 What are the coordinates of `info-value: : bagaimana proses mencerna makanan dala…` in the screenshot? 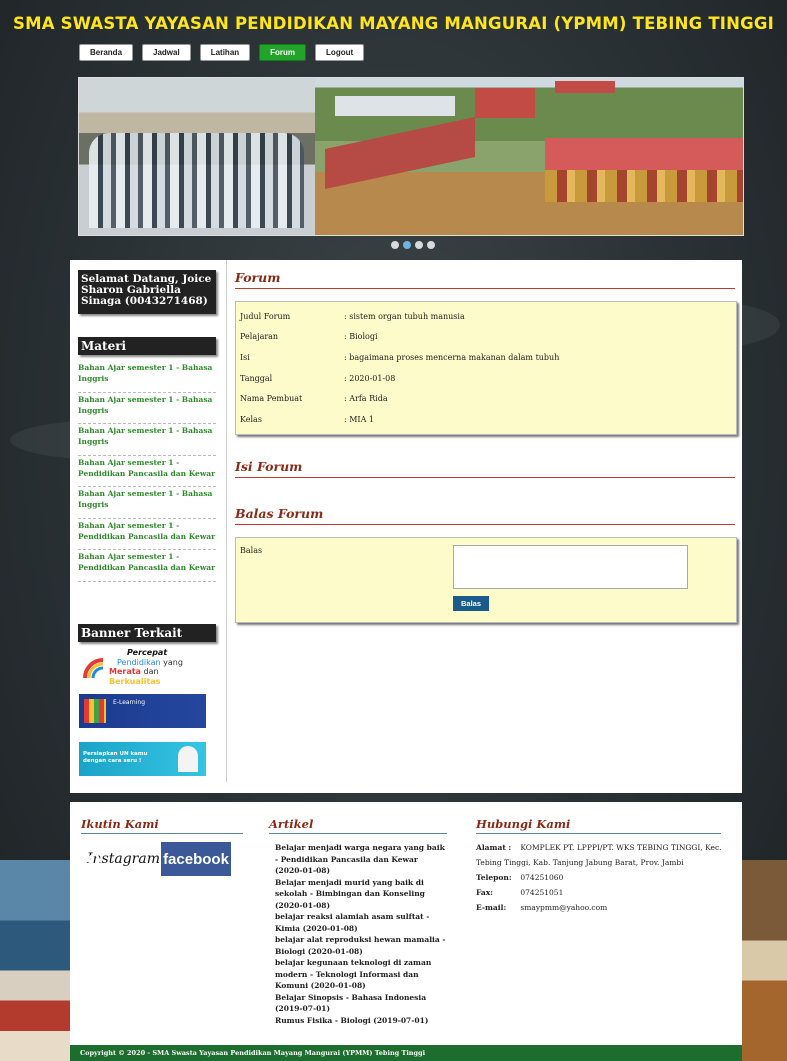 It's located at (452, 357).